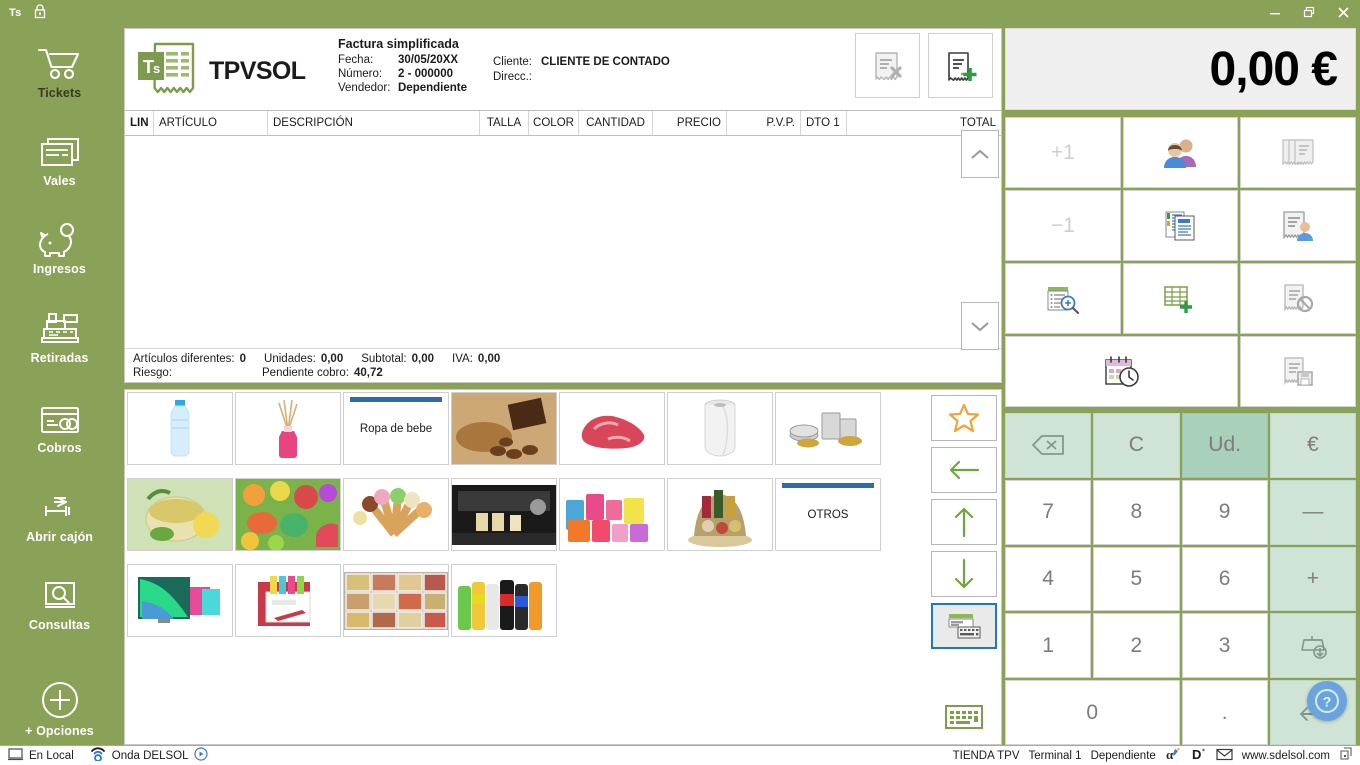 The height and width of the screenshot is (765, 1360). Describe the element at coordinates (197, 373) in the screenshot. I see `total-riesgo: Riesgo:` at that location.